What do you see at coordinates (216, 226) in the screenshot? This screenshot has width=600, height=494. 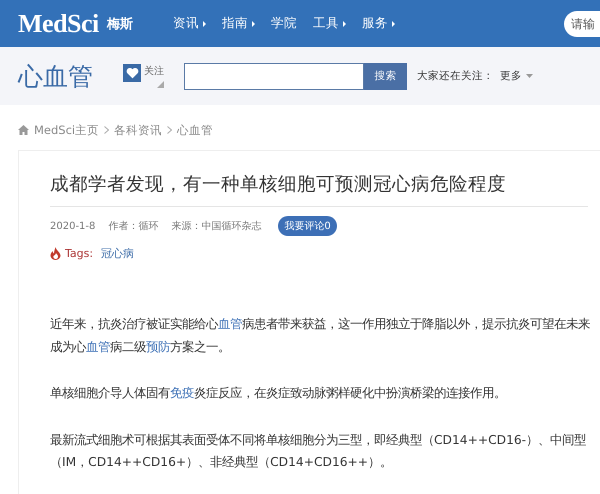 I see `article-source: 来源：中国循环杂志` at bounding box center [216, 226].